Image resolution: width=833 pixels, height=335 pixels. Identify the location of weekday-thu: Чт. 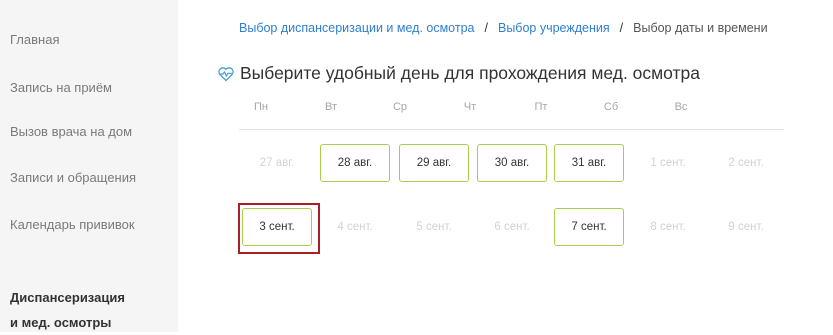
(470, 107).